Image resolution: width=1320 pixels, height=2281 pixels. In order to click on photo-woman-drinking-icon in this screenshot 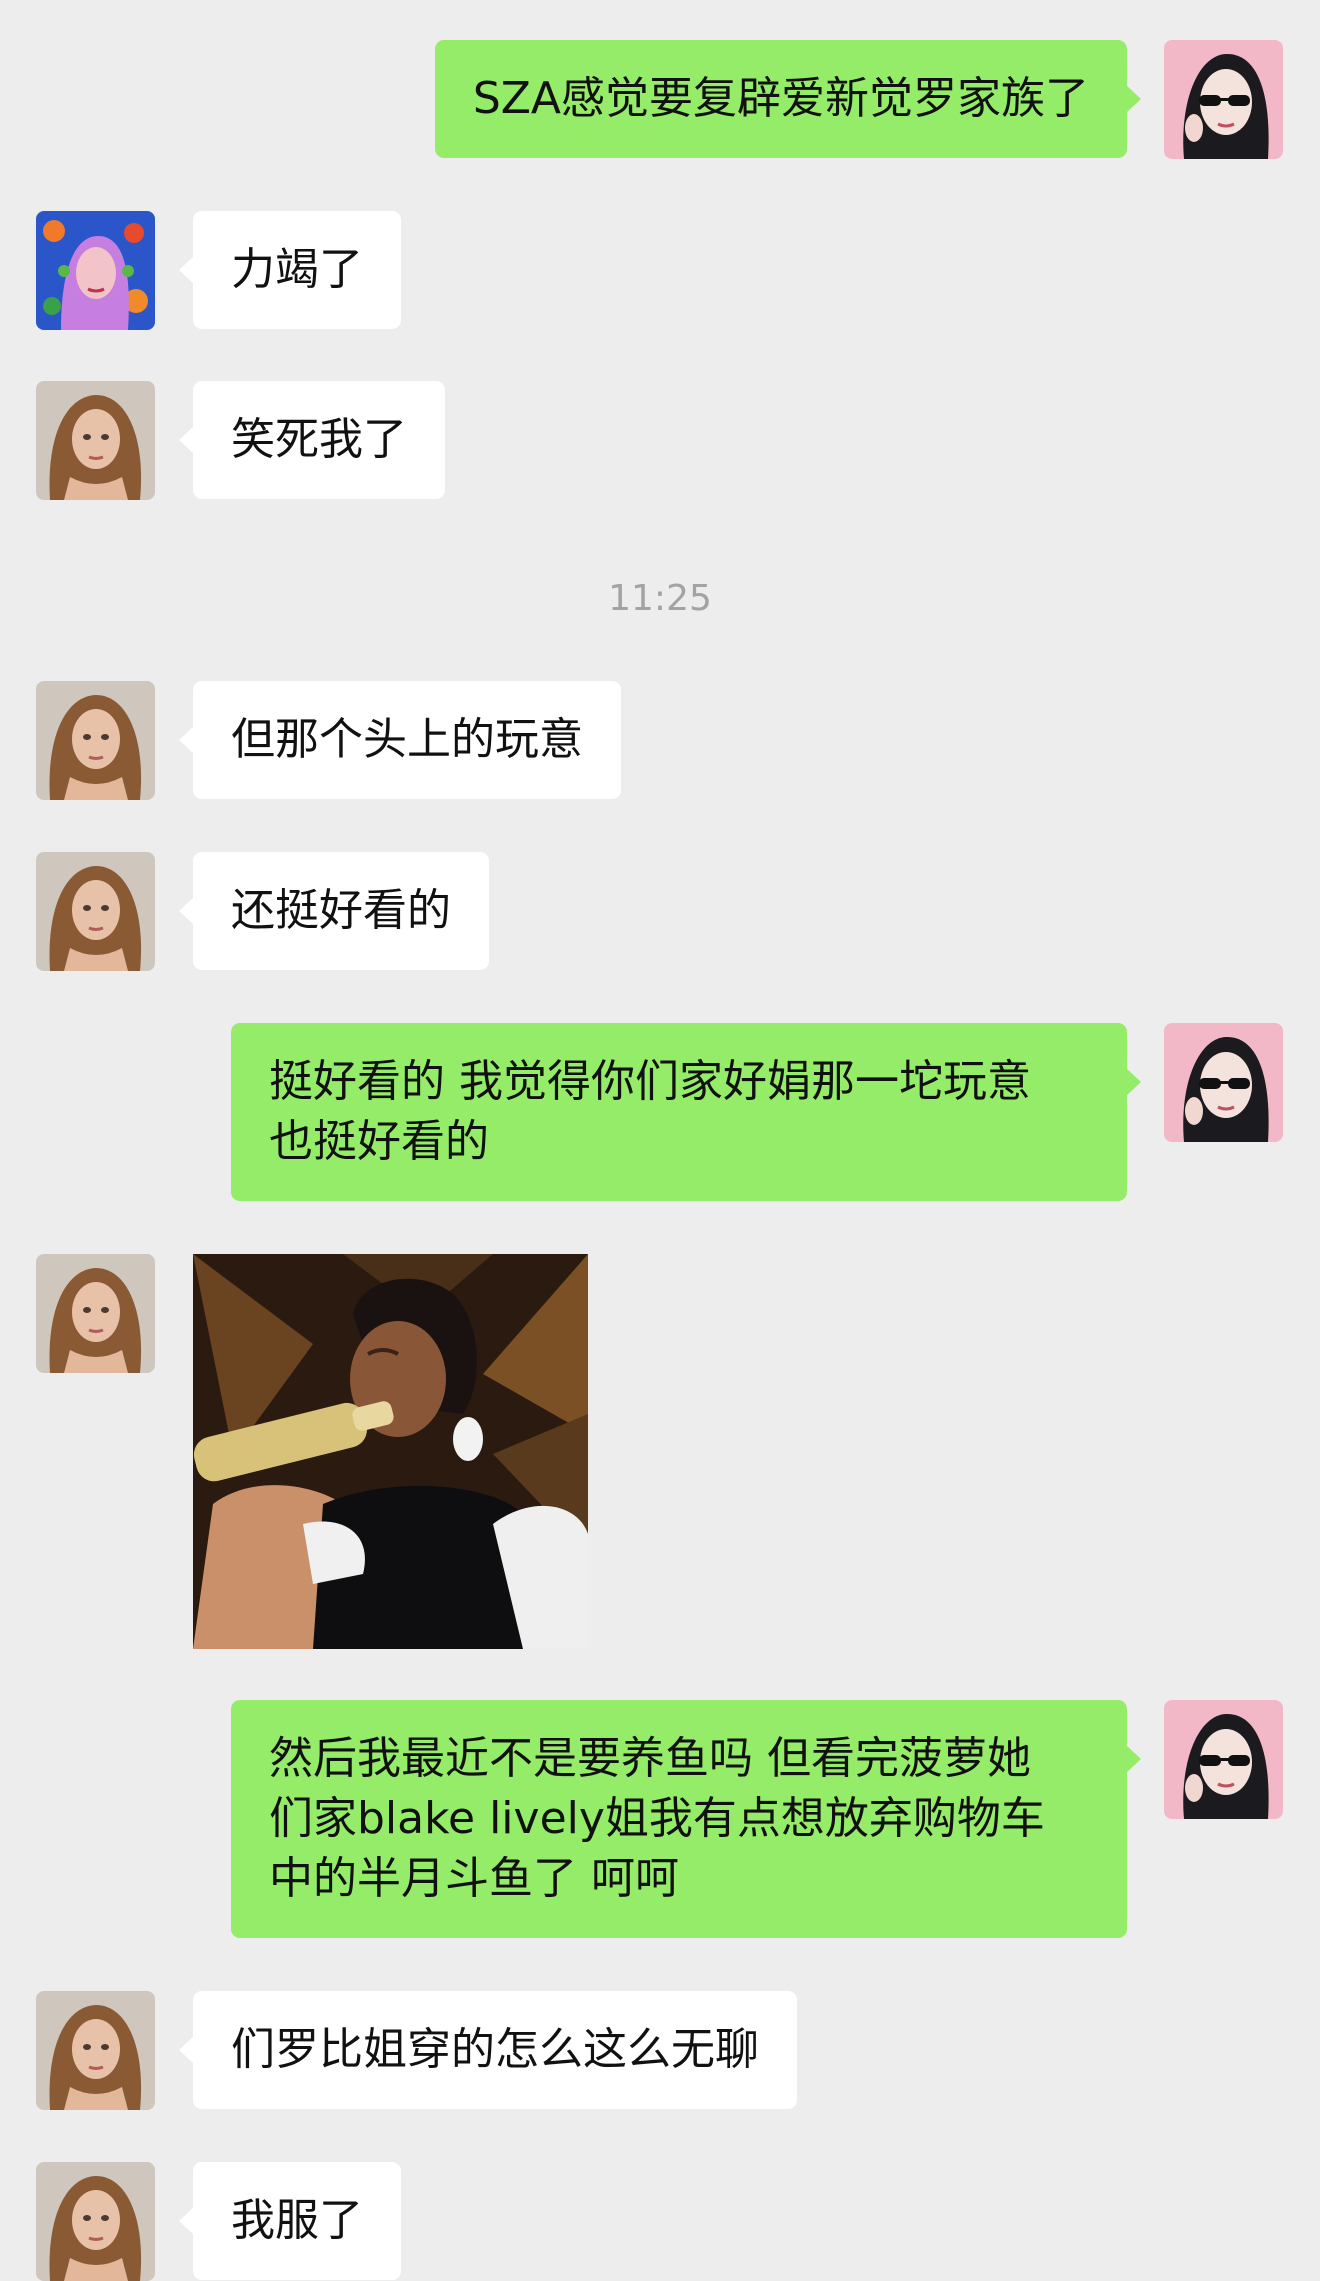, I will do `click(390, 1451)`.